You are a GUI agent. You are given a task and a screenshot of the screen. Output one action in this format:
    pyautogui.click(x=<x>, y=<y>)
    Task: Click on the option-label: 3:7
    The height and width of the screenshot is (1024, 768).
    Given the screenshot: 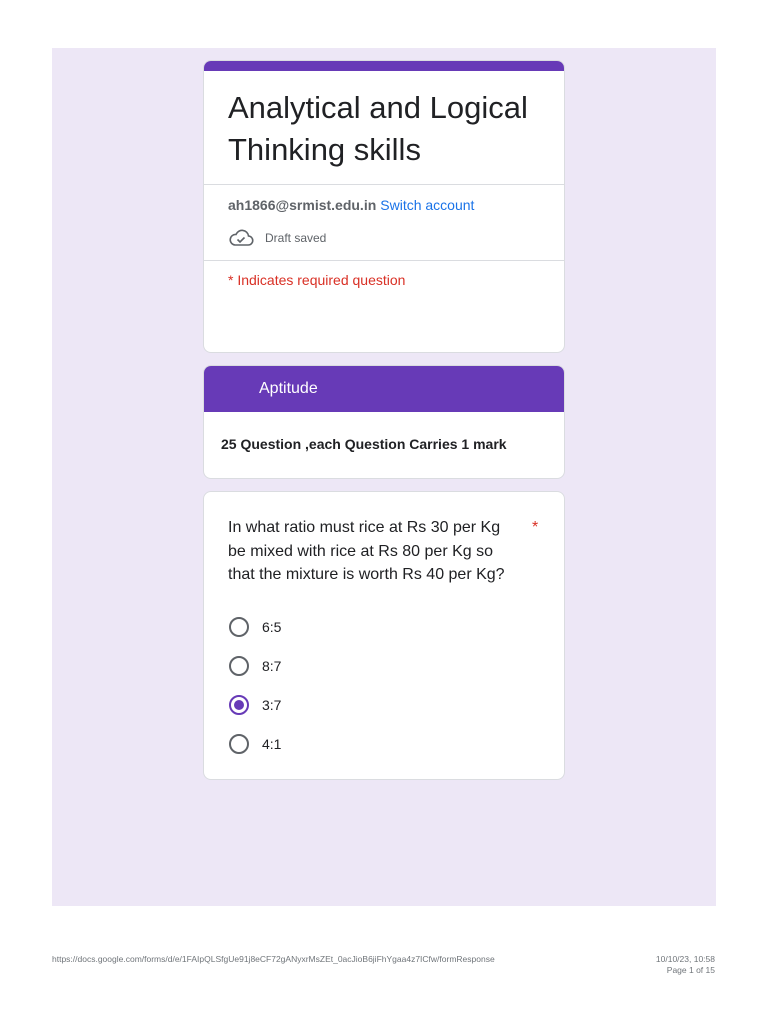 What is the action you would take?
    pyautogui.click(x=272, y=705)
    